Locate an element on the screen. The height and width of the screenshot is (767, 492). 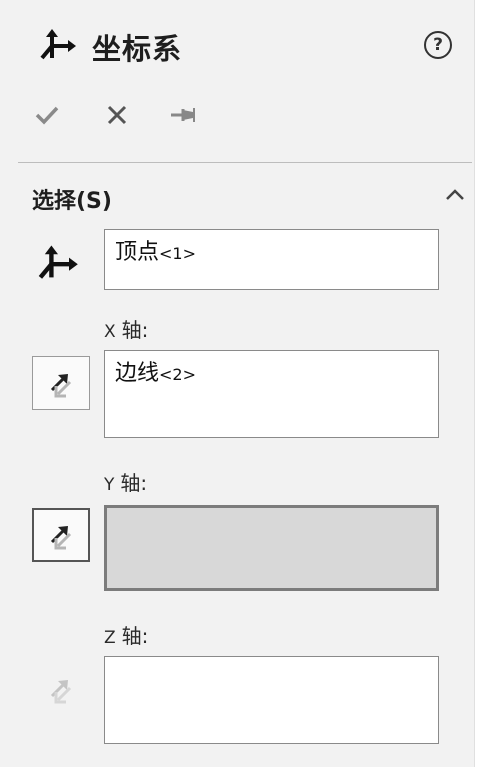
y-axis-reverse-button is located at coordinates (61, 535).